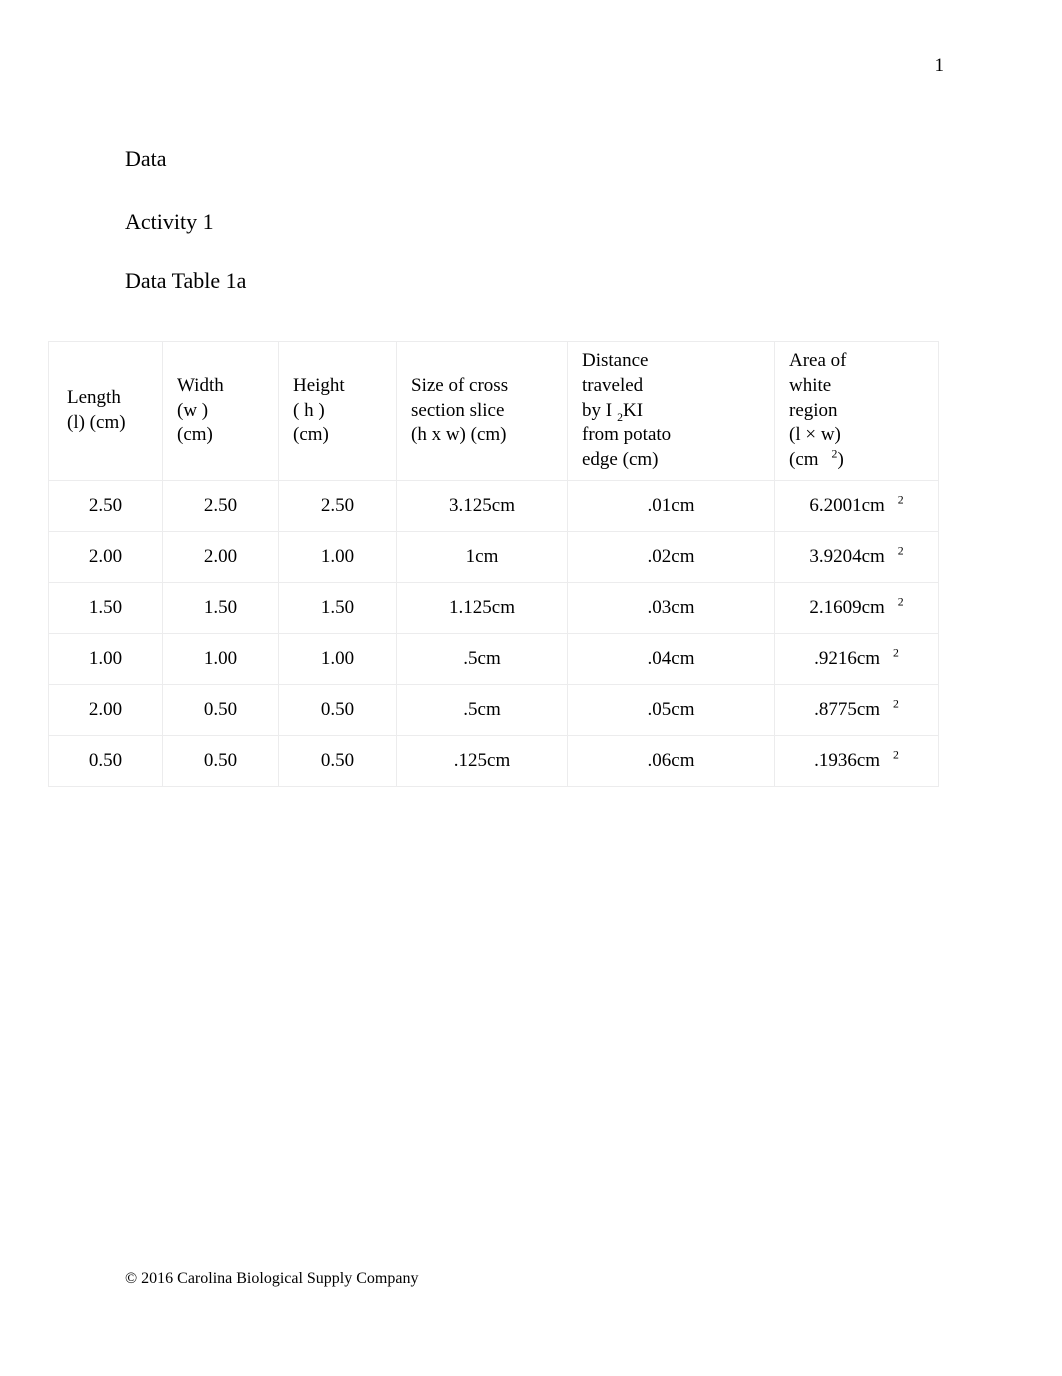 Image resolution: width=1062 pixels, height=1376 pixels. Describe the element at coordinates (939, 65) in the screenshot. I see `page-number: 1` at that location.